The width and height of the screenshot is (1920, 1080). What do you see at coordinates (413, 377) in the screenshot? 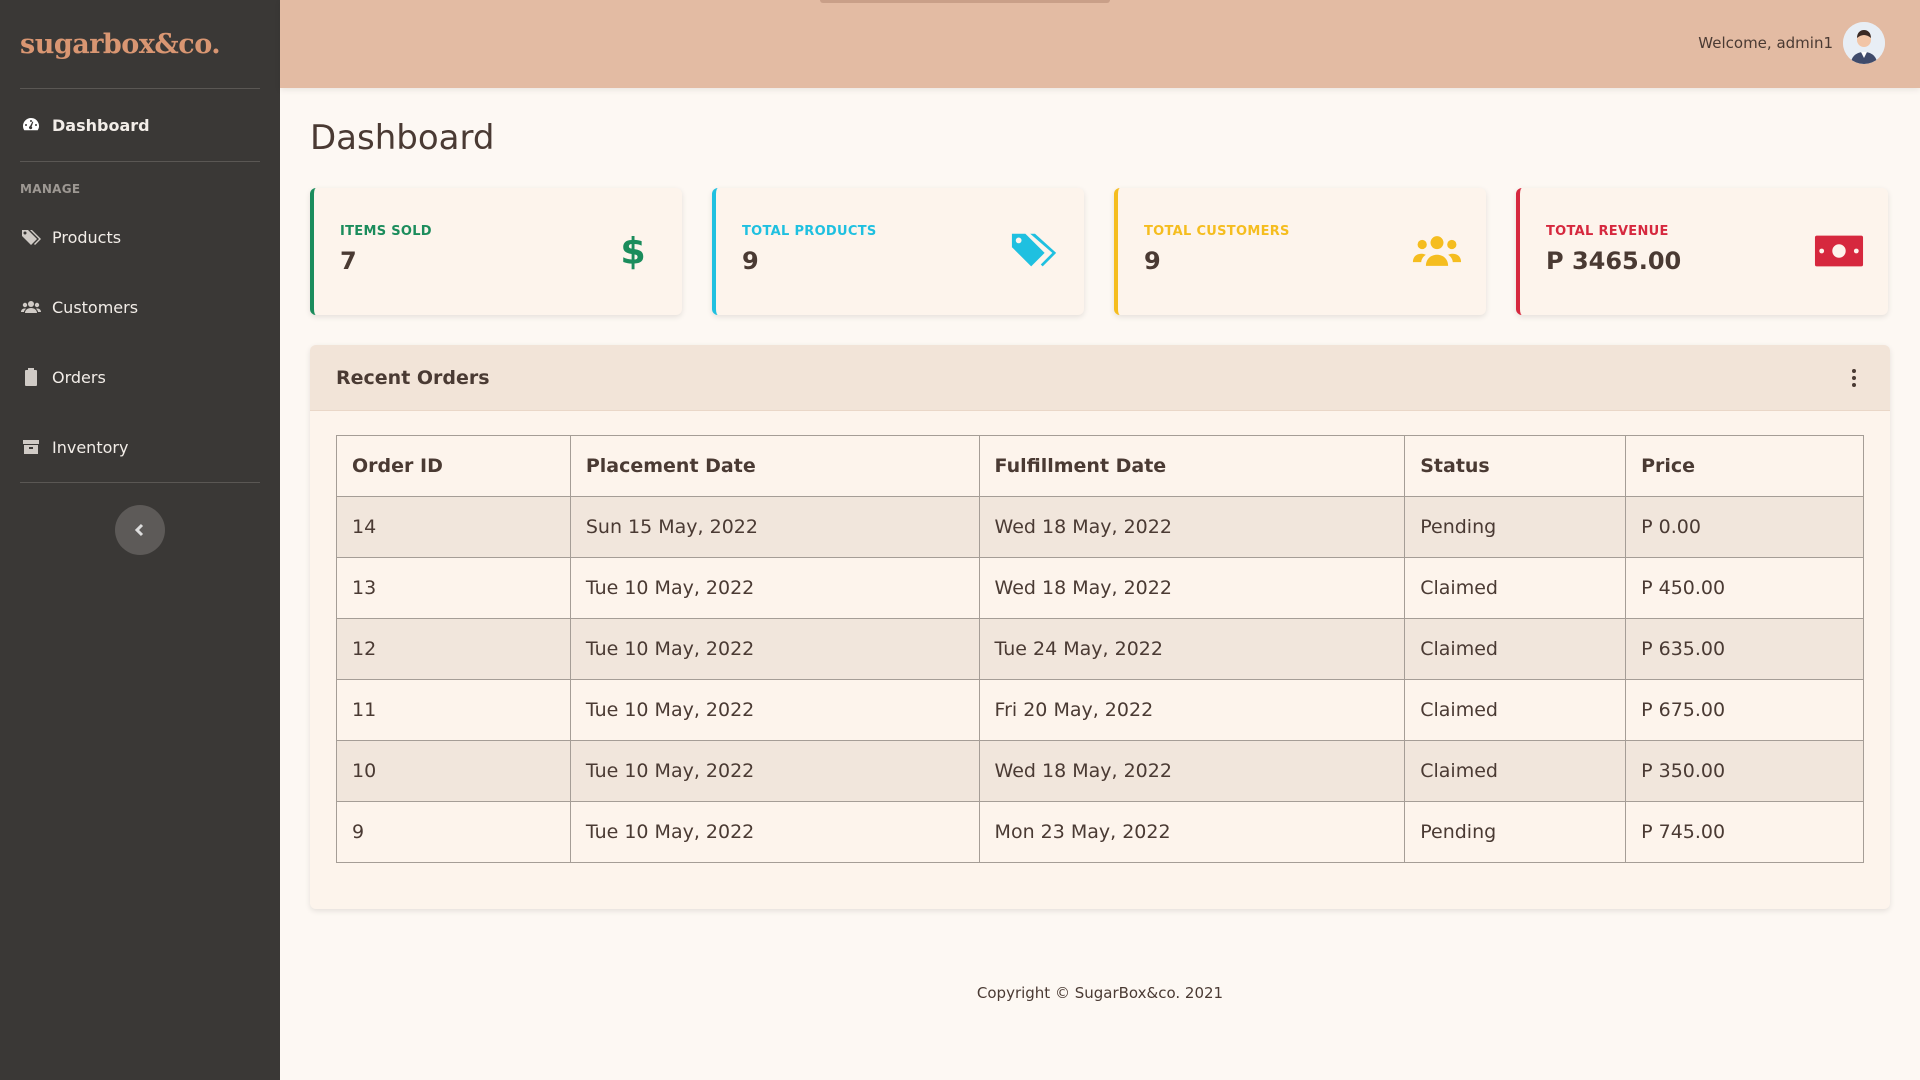
I see `recent-orders-title: Recent Orders` at bounding box center [413, 377].